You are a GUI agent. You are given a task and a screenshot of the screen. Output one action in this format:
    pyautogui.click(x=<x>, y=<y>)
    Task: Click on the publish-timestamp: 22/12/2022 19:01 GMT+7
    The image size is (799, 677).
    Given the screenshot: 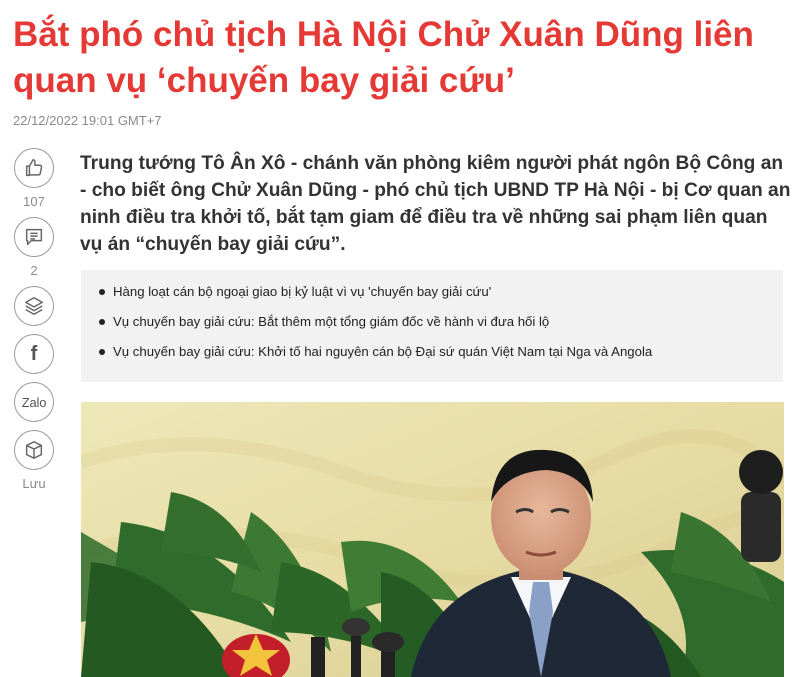 What is the action you would take?
    pyautogui.click(x=87, y=120)
    